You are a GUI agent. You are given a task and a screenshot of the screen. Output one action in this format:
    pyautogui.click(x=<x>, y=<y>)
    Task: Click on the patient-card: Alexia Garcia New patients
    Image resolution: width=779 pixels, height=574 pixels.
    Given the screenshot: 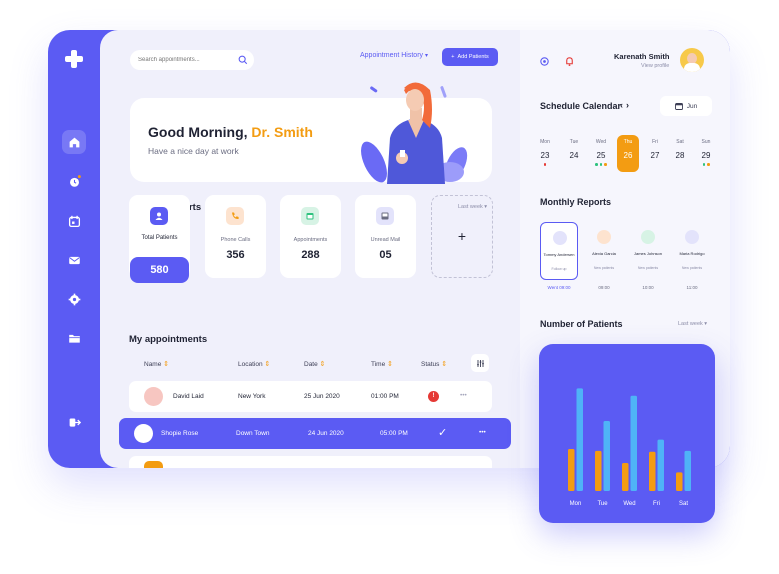 What is the action you would take?
    pyautogui.click(x=604, y=251)
    